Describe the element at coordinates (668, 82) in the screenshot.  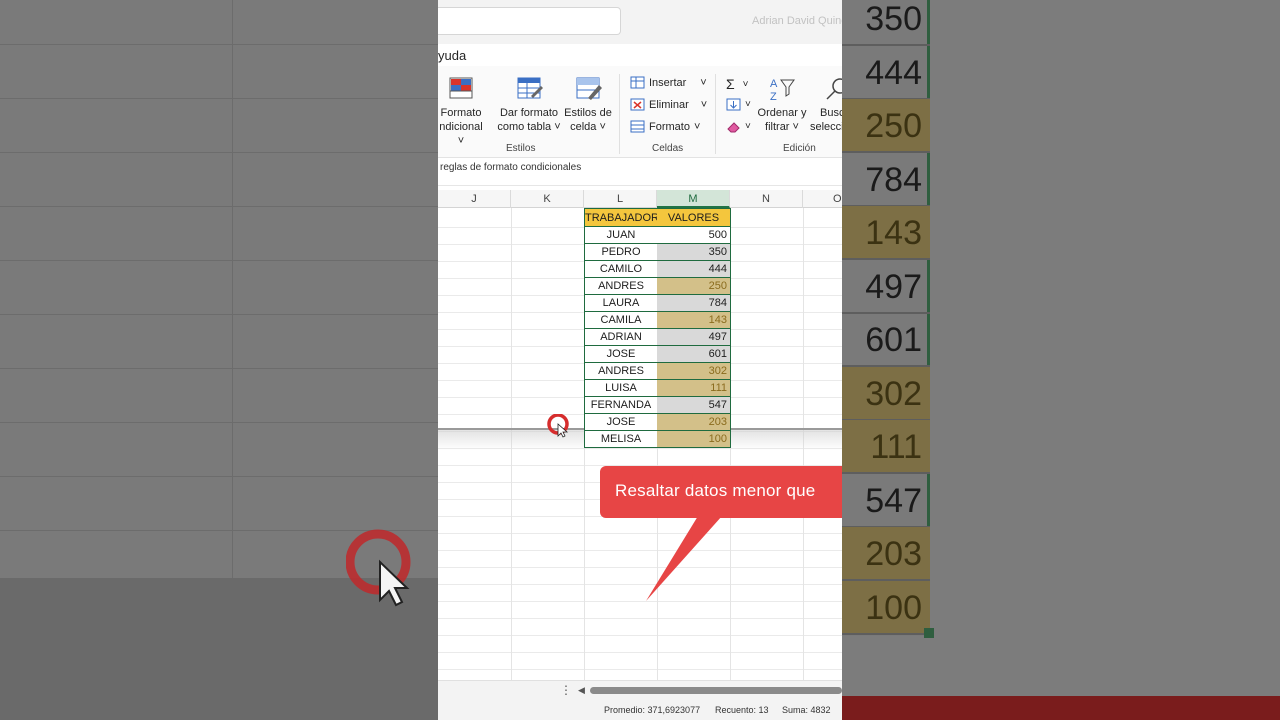
I see `insert-button: Insertar ˅` at that location.